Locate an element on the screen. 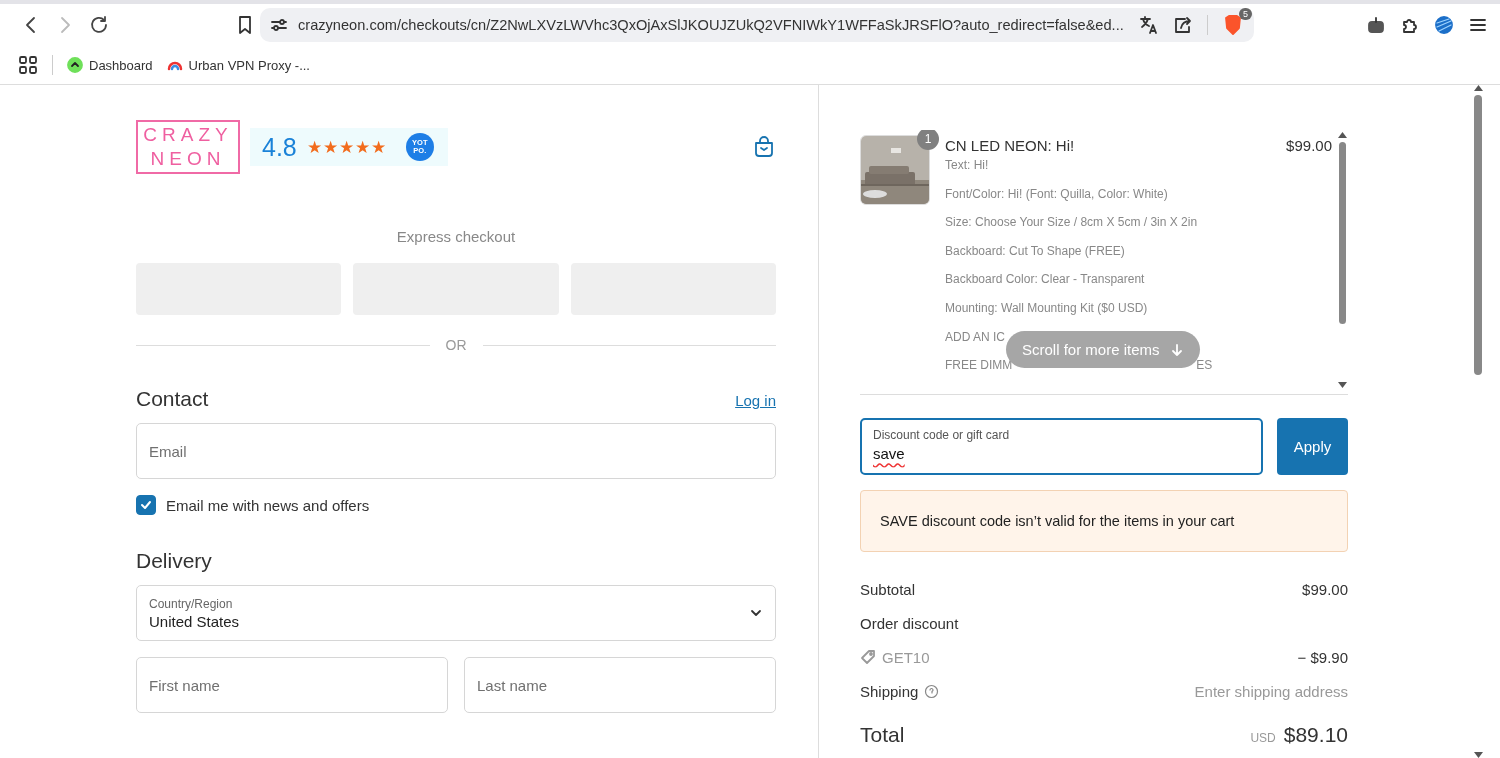 The height and width of the screenshot is (758, 1500). checkbox is located at coordinates (146, 505).